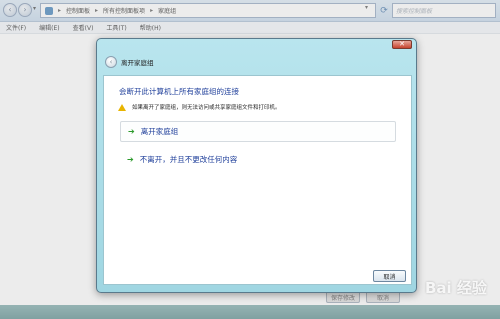 This screenshot has width=500, height=319. What do you see at coordinates (402, 44) in the screenshot?
I see `close-icon: ✕` at bounding box center [402, 44].